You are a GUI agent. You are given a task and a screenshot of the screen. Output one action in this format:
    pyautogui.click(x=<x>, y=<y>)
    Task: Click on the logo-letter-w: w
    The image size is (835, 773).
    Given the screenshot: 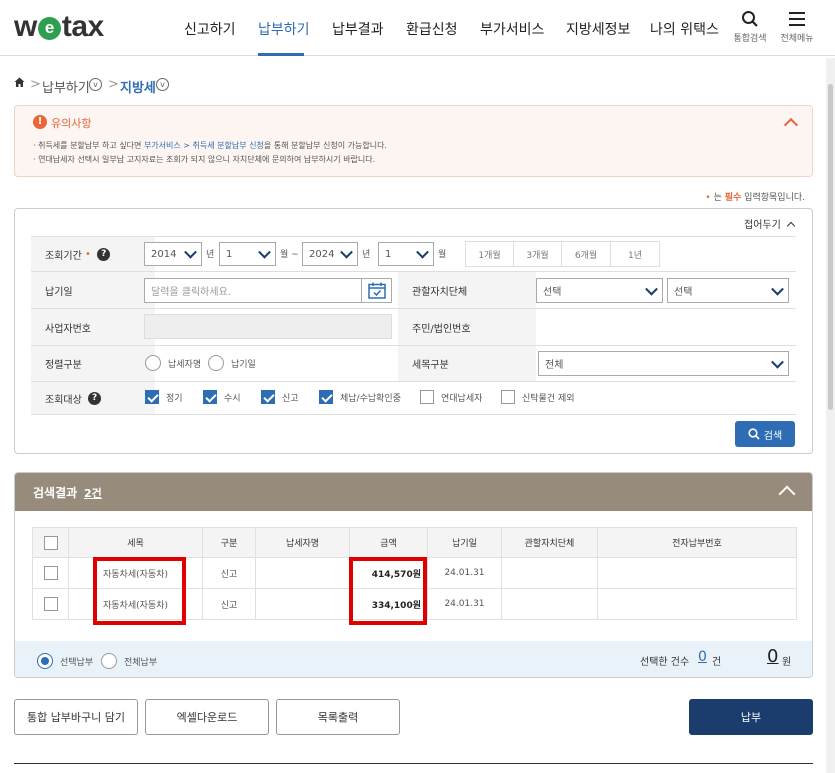 What is the action you would take?
    pyautogui.click(x=25, y=26)
    